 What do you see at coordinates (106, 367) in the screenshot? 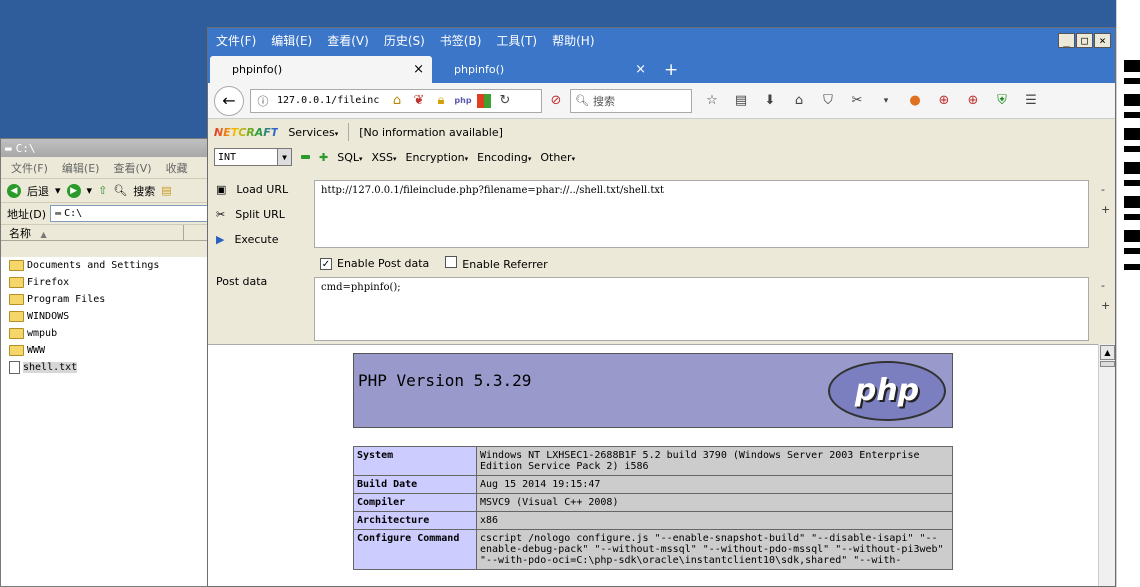
I see `list-item: shell.txt` at bounding box center [106, 367].